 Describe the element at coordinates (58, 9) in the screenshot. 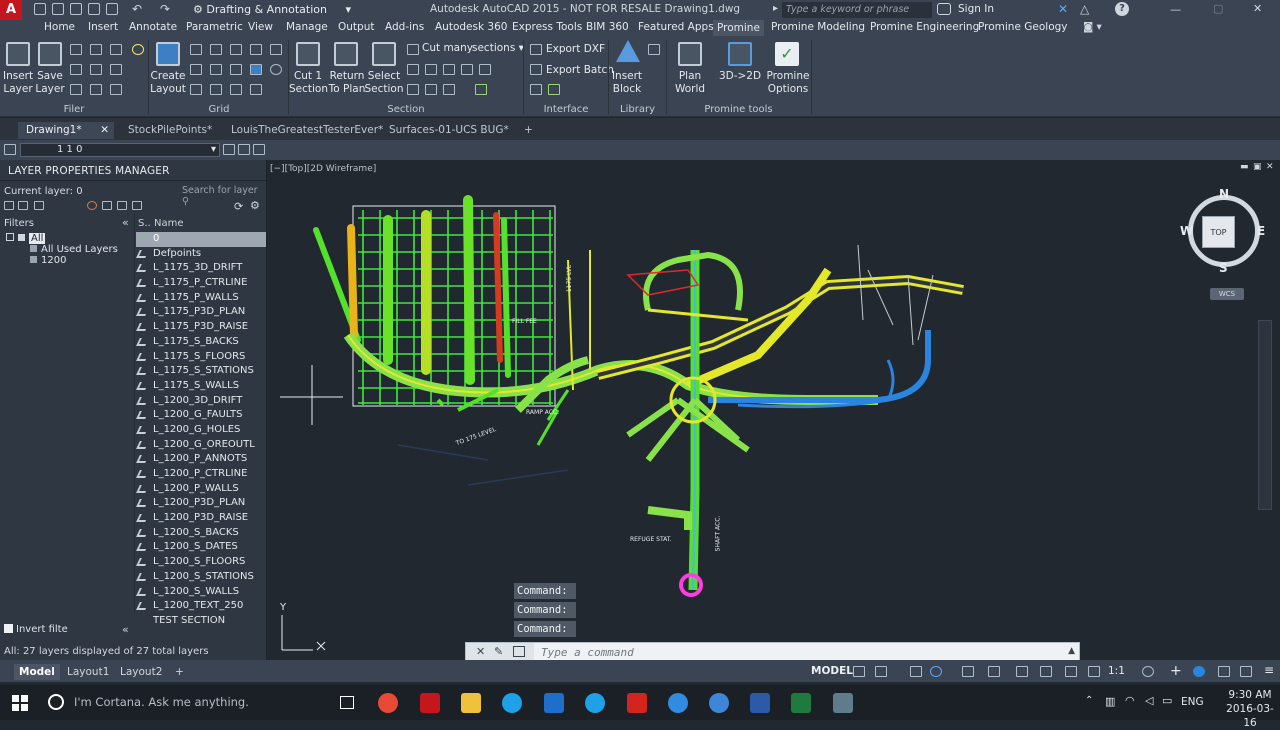

I see `open-file-icon` at that location.